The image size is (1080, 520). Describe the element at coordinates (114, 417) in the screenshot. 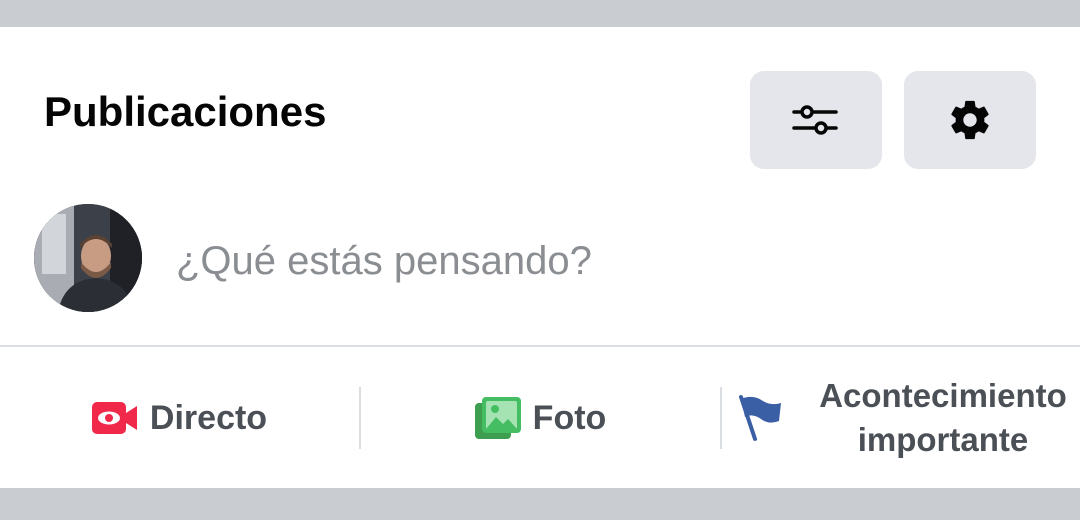

I see `live-video-icon` at that location.